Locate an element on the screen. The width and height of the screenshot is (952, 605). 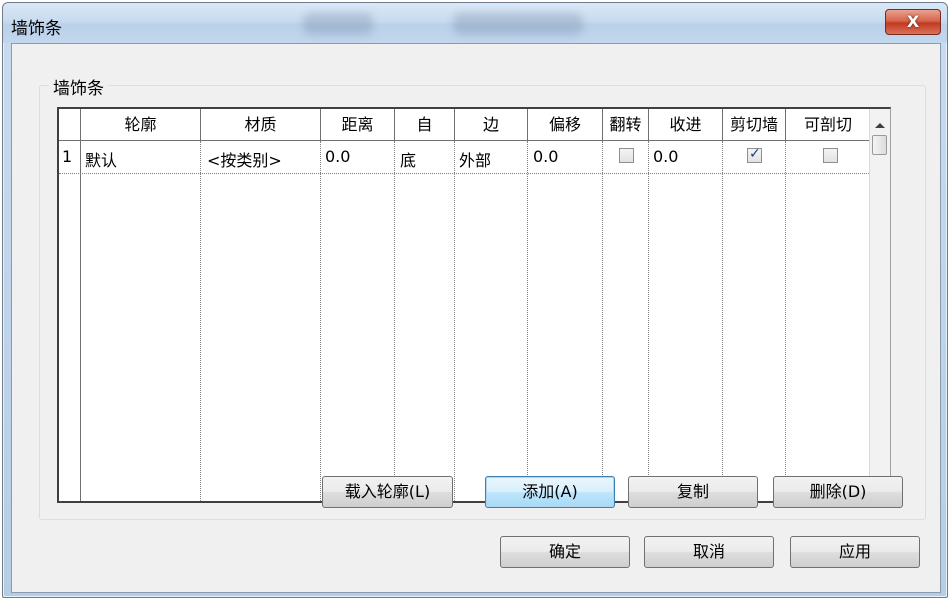
cell-material: <按类别> is located at coordinates (244, 159).